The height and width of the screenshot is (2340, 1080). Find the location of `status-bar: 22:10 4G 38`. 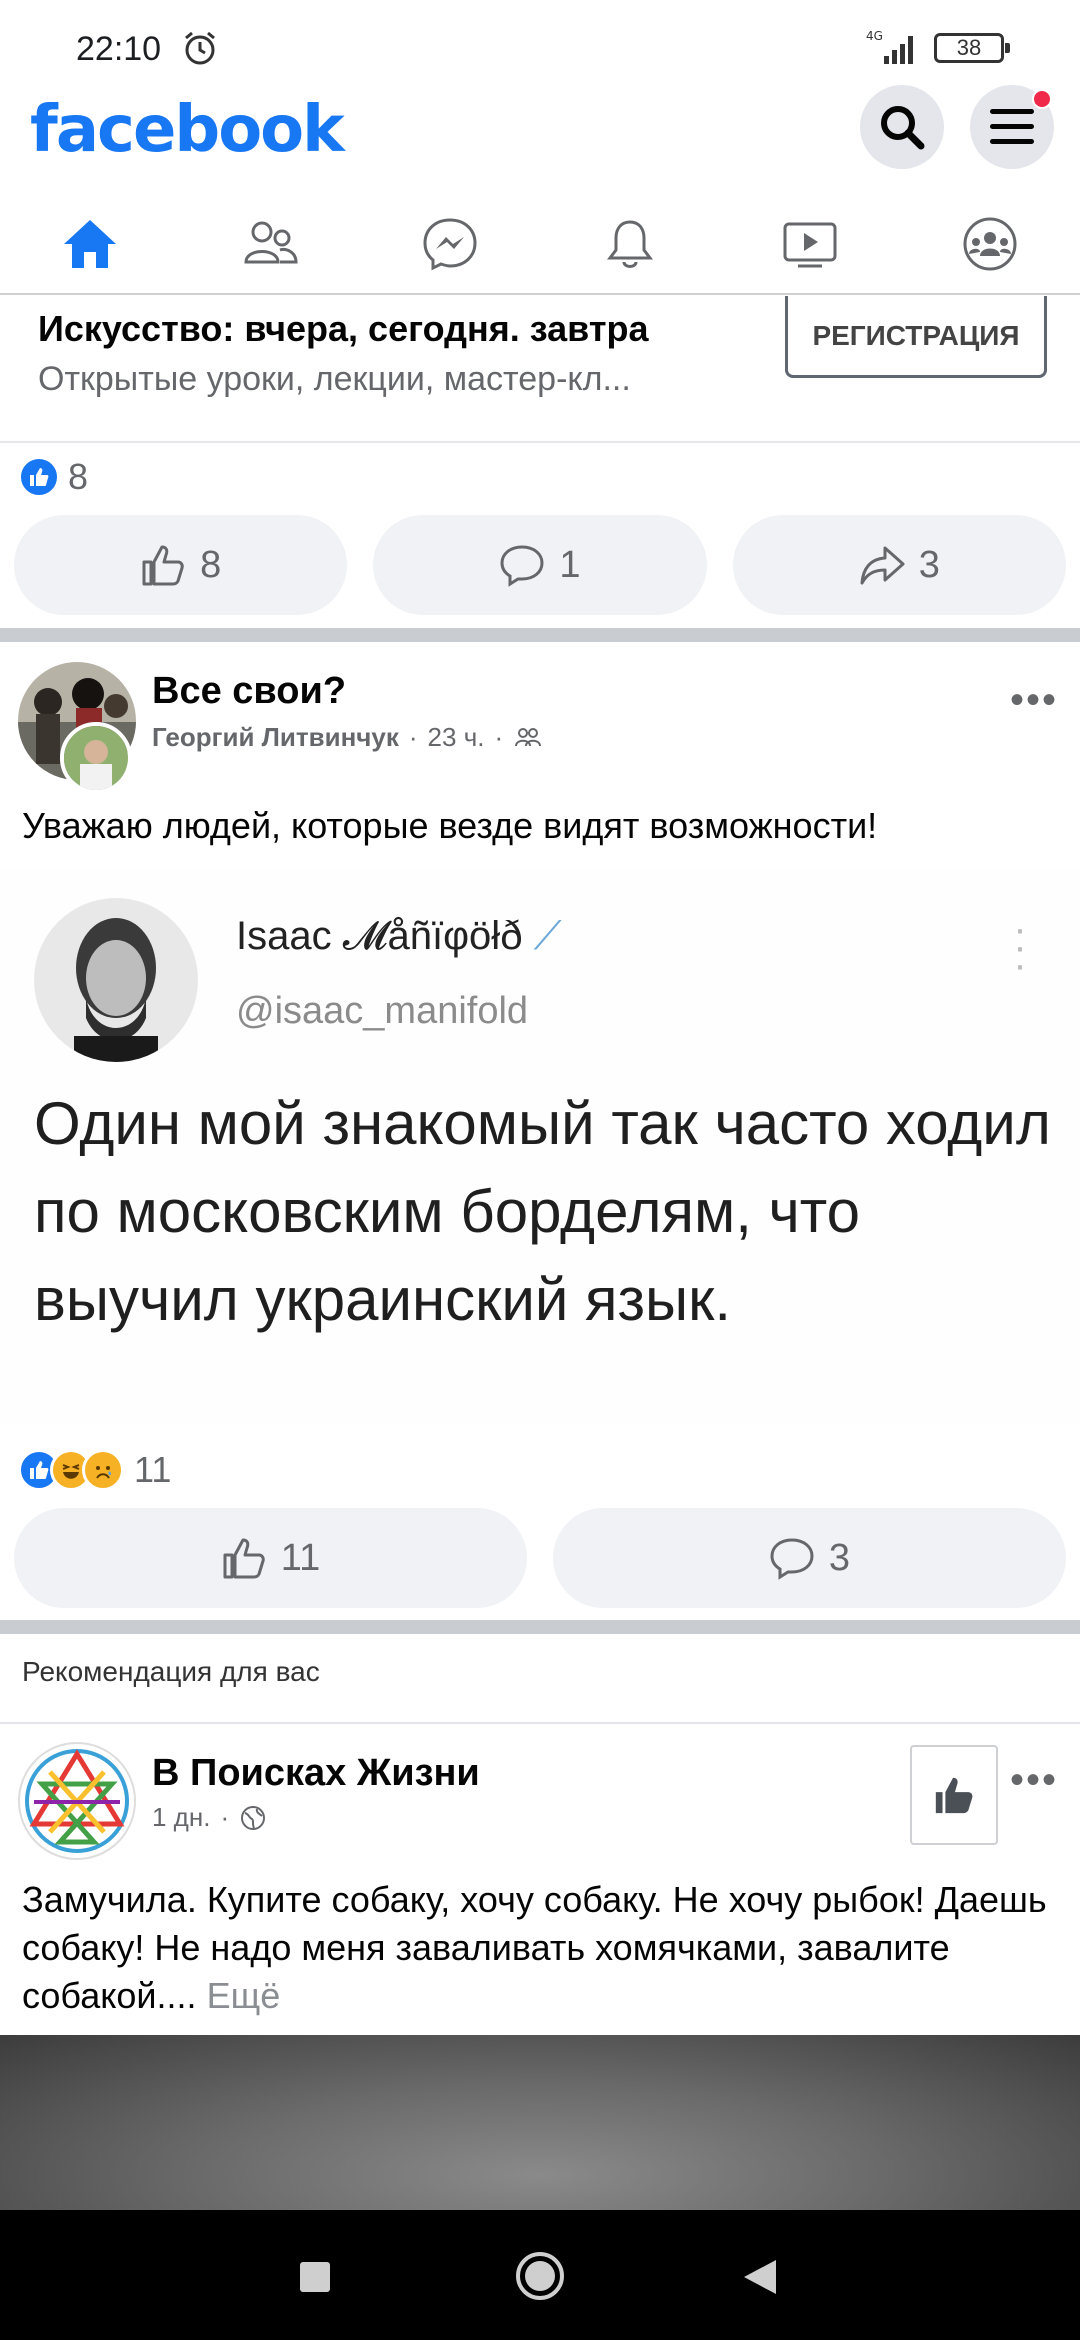

status-bar: 22:10 4G 38 is located at coordinates (540, 45).